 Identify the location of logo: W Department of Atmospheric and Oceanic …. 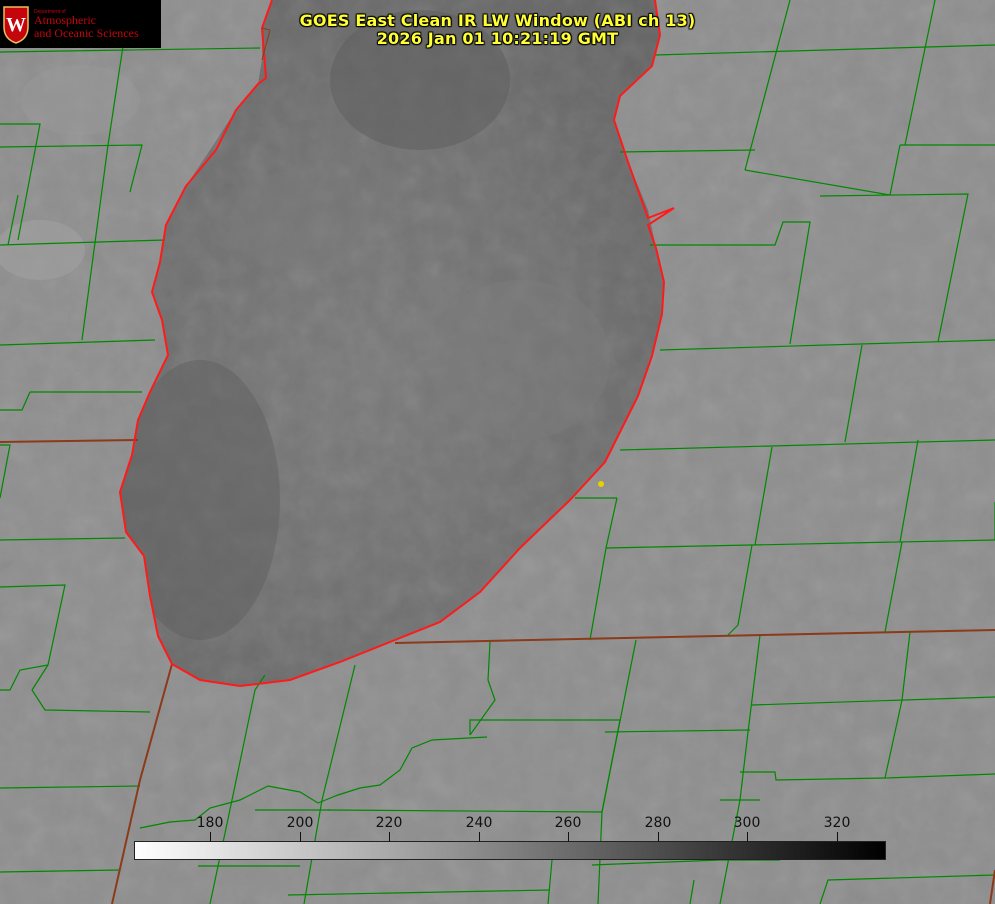
(80, 24).